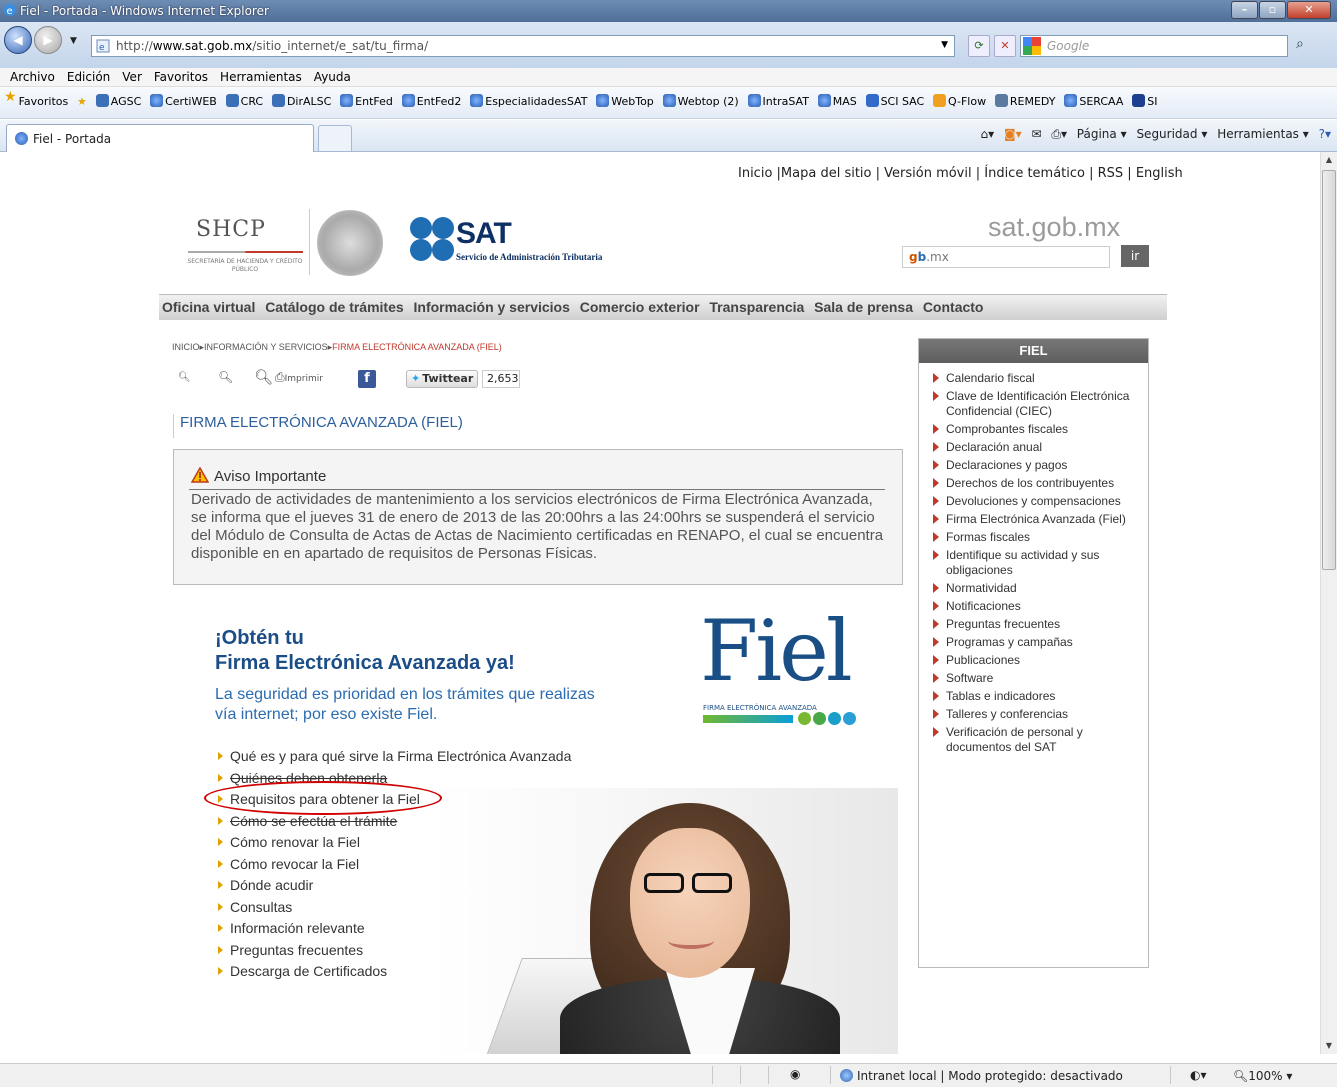 The width and height of the screenshot is (1337, 1087). I want to click on mail-icon: ✉, so click(1036, 134).